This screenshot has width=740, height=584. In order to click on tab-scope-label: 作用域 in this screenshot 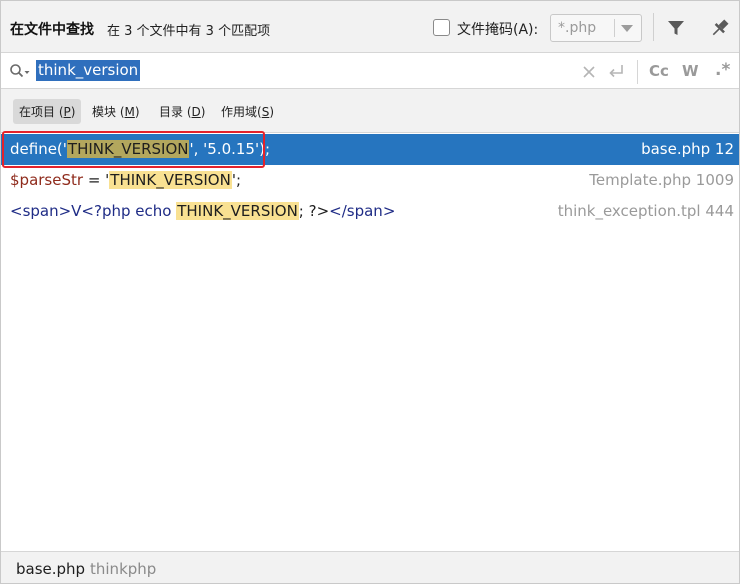, I will do `click(239, 112)`.